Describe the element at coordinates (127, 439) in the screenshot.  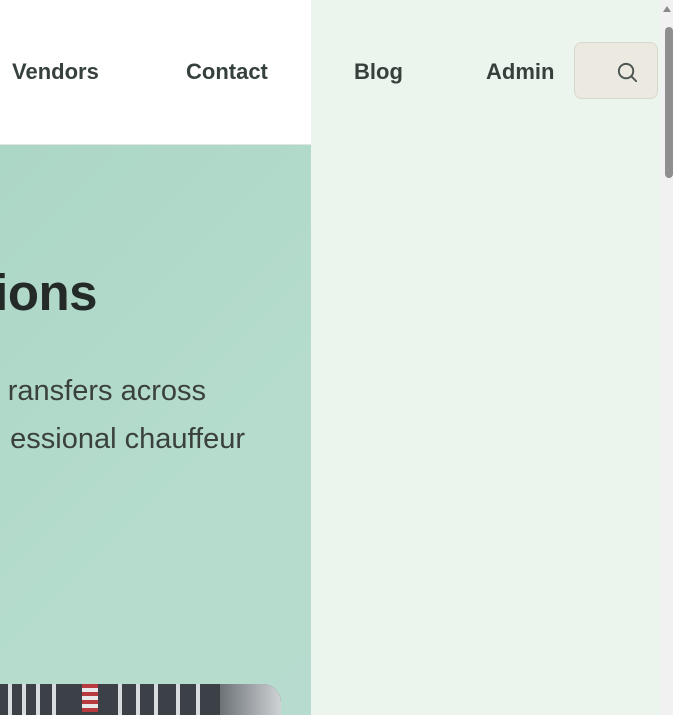
I see `hero-description-line-2: essional chauffeur` at that location.